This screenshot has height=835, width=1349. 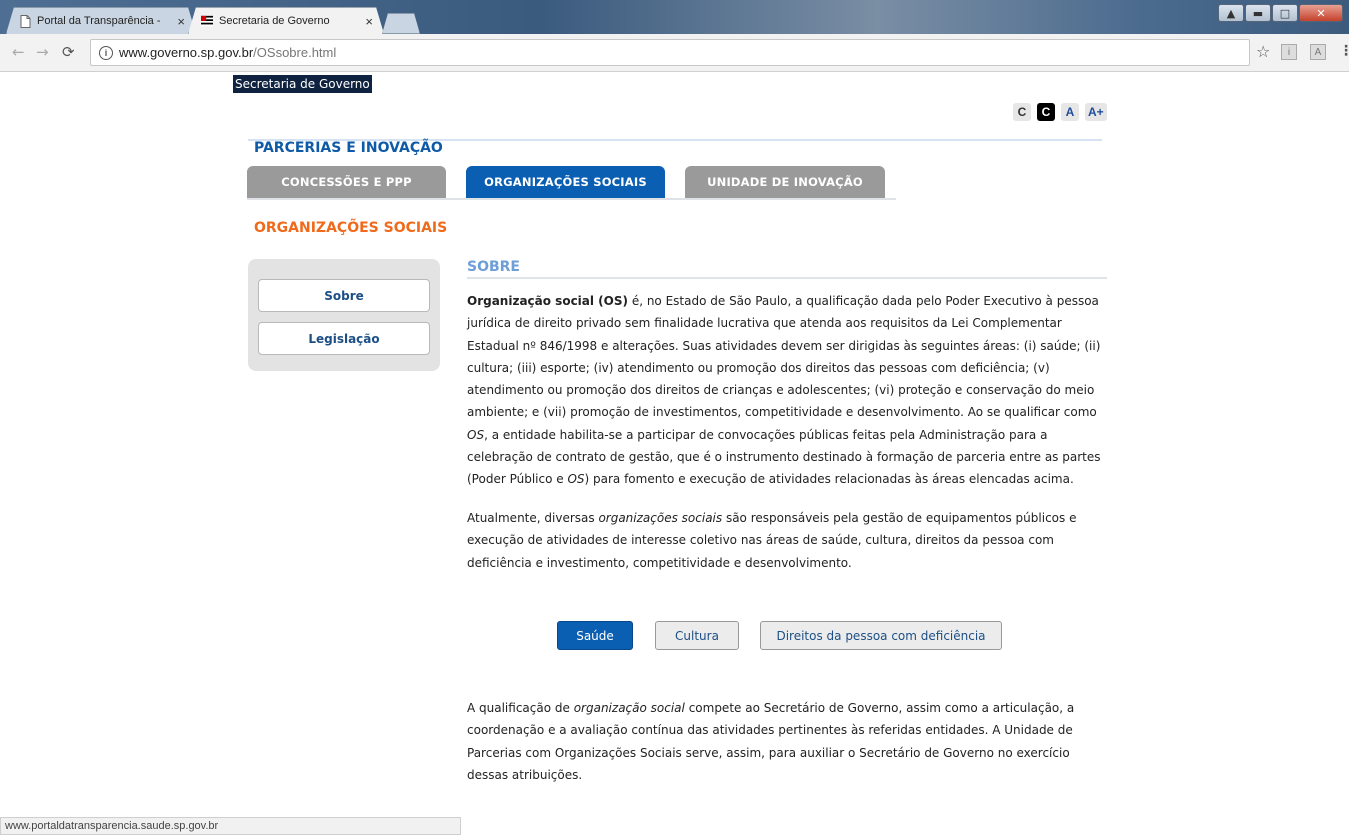 What do you see at coordinates (302, 84) in the screenshot?
I see `site-label: Secretaria de Governo` at bounding box center [302, 84].